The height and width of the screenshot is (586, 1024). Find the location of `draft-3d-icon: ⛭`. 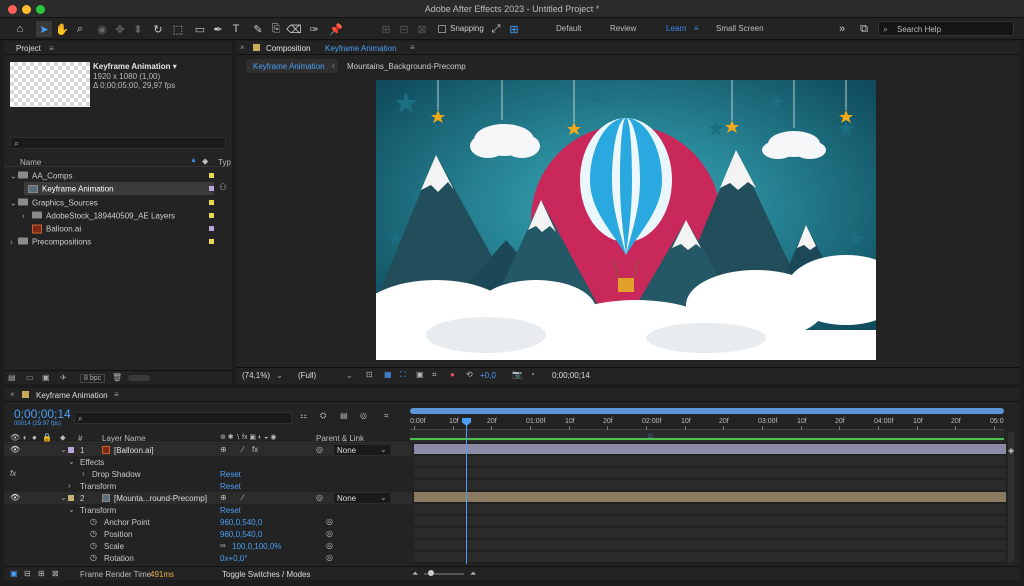

draft-3d-icon: ⛭ is located at coordinates (323, 416).